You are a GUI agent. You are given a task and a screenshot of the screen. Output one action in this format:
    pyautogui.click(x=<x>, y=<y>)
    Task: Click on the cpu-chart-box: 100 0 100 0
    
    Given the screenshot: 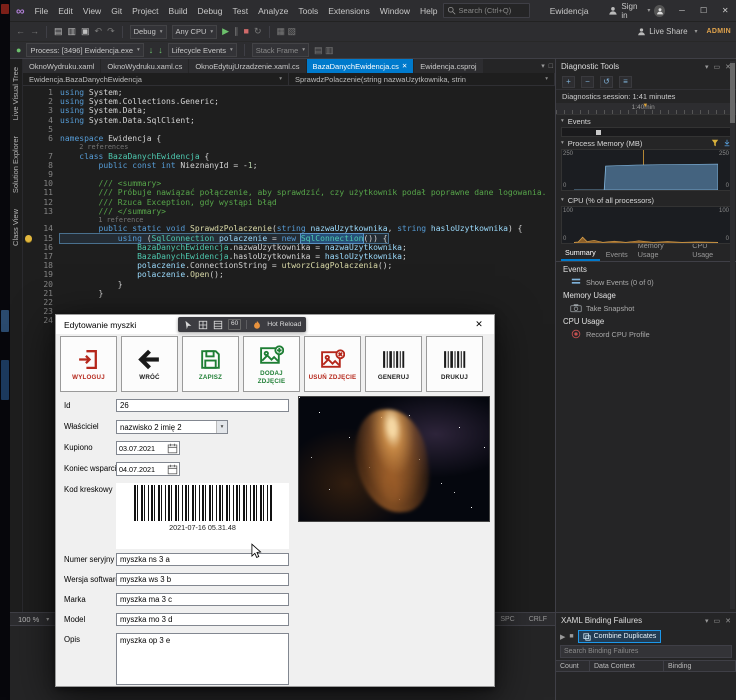 What is the action you would take?
    pyautogui.click(x=646, y=225)
    